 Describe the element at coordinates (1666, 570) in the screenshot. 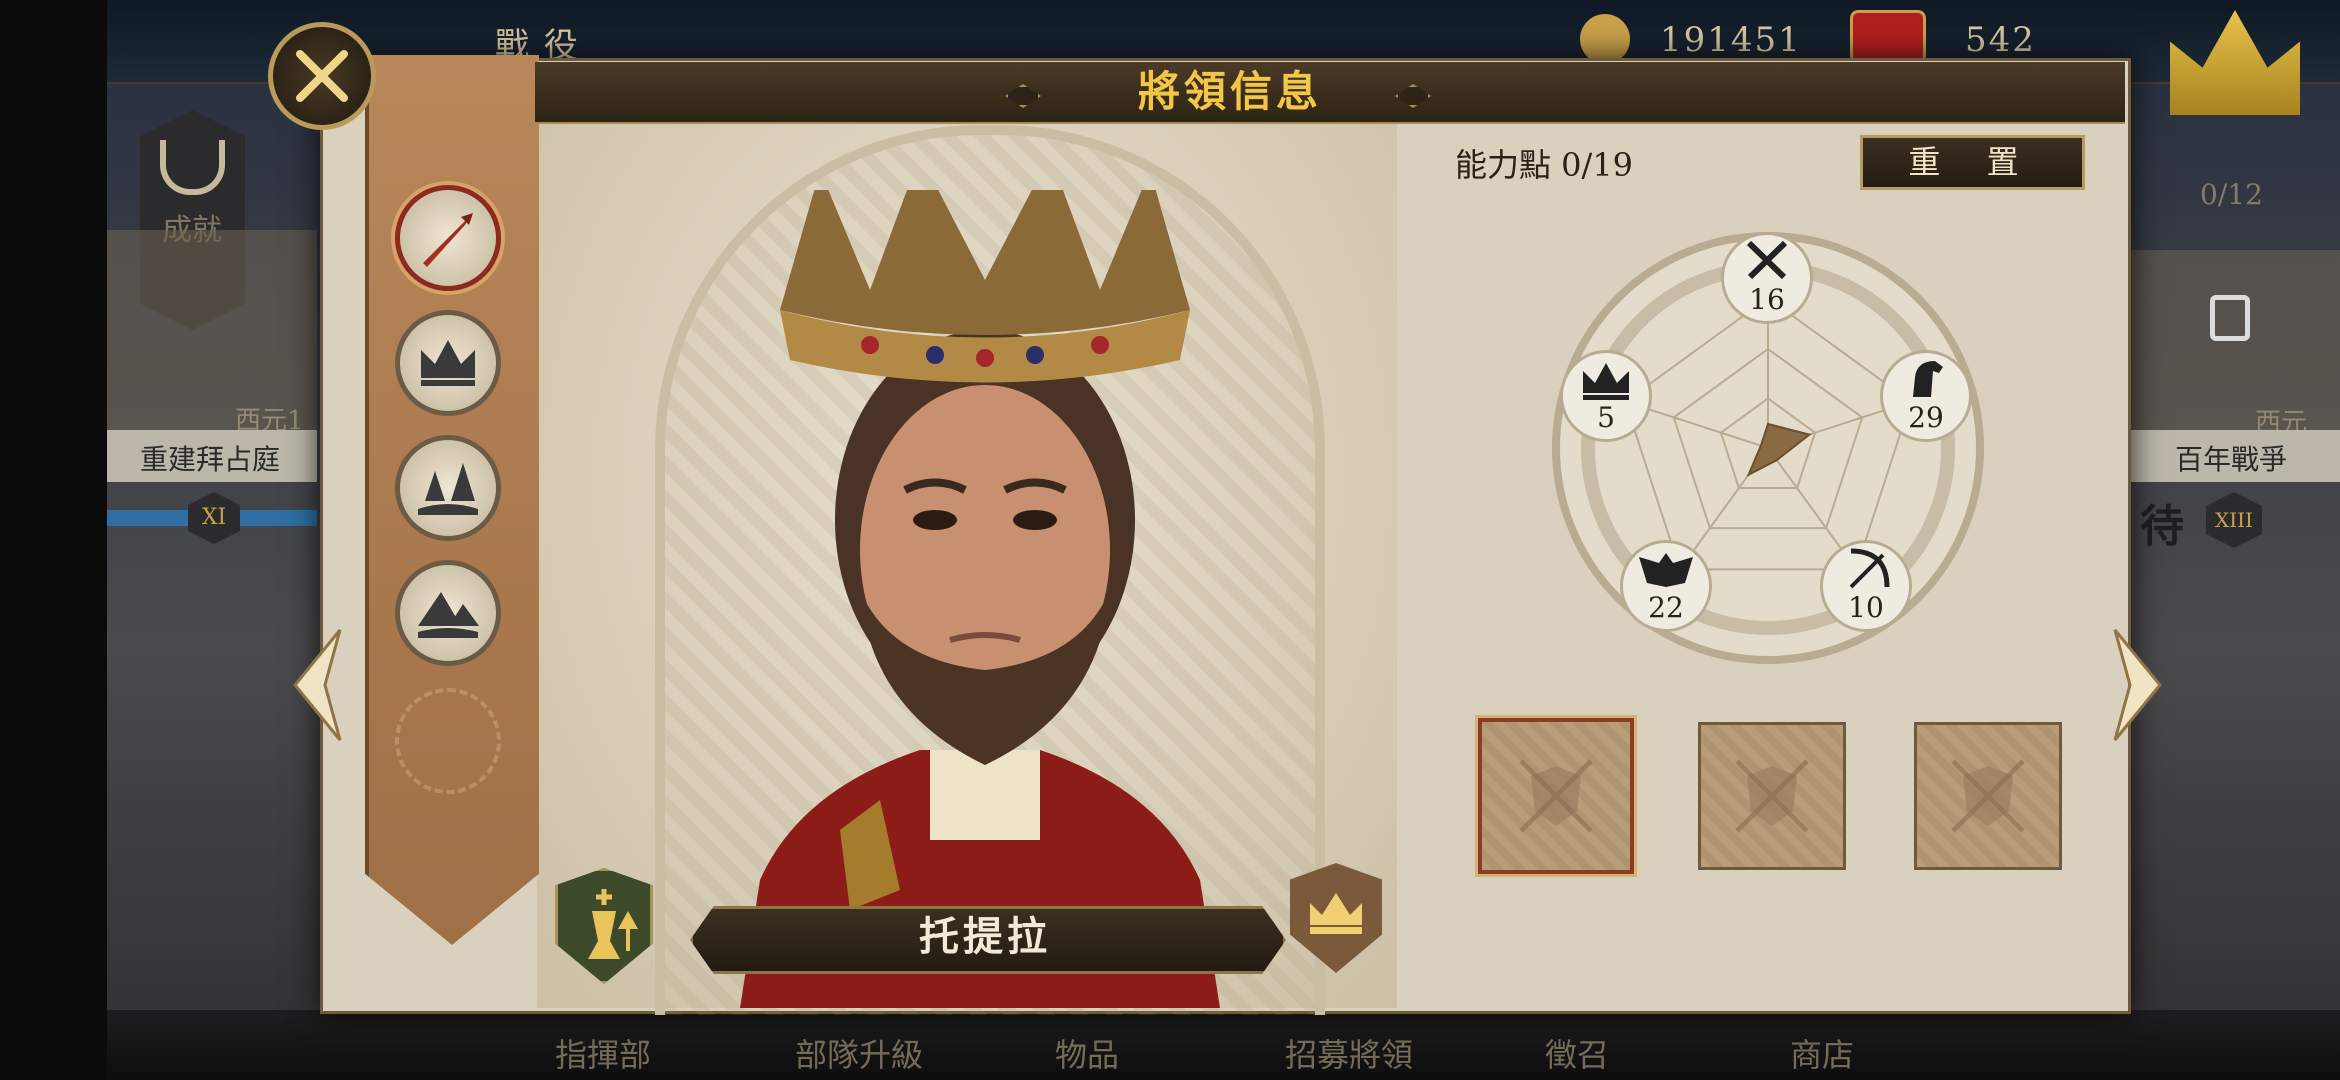

I see `eagle-icon` at that location.